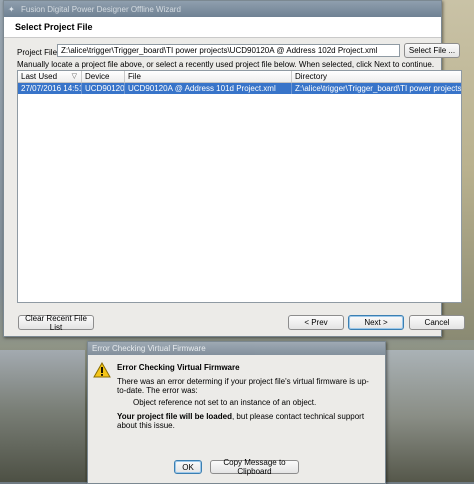 This screenshot has height=484, width=474. What do you see at coordinates (178, 367) in the screenshot?
I see `dialog-heading: Error Checking Virtual Firmware` at bounding box center [178, 367].